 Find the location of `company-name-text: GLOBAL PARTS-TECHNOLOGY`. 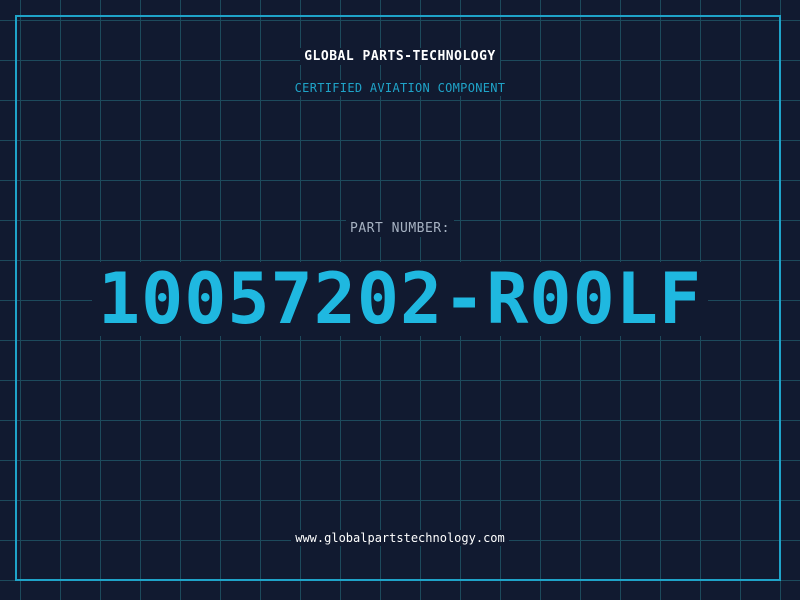

company-name-text: GLOBAL PARTS-TECHNOLOGY is located at coordinates (400, 56).